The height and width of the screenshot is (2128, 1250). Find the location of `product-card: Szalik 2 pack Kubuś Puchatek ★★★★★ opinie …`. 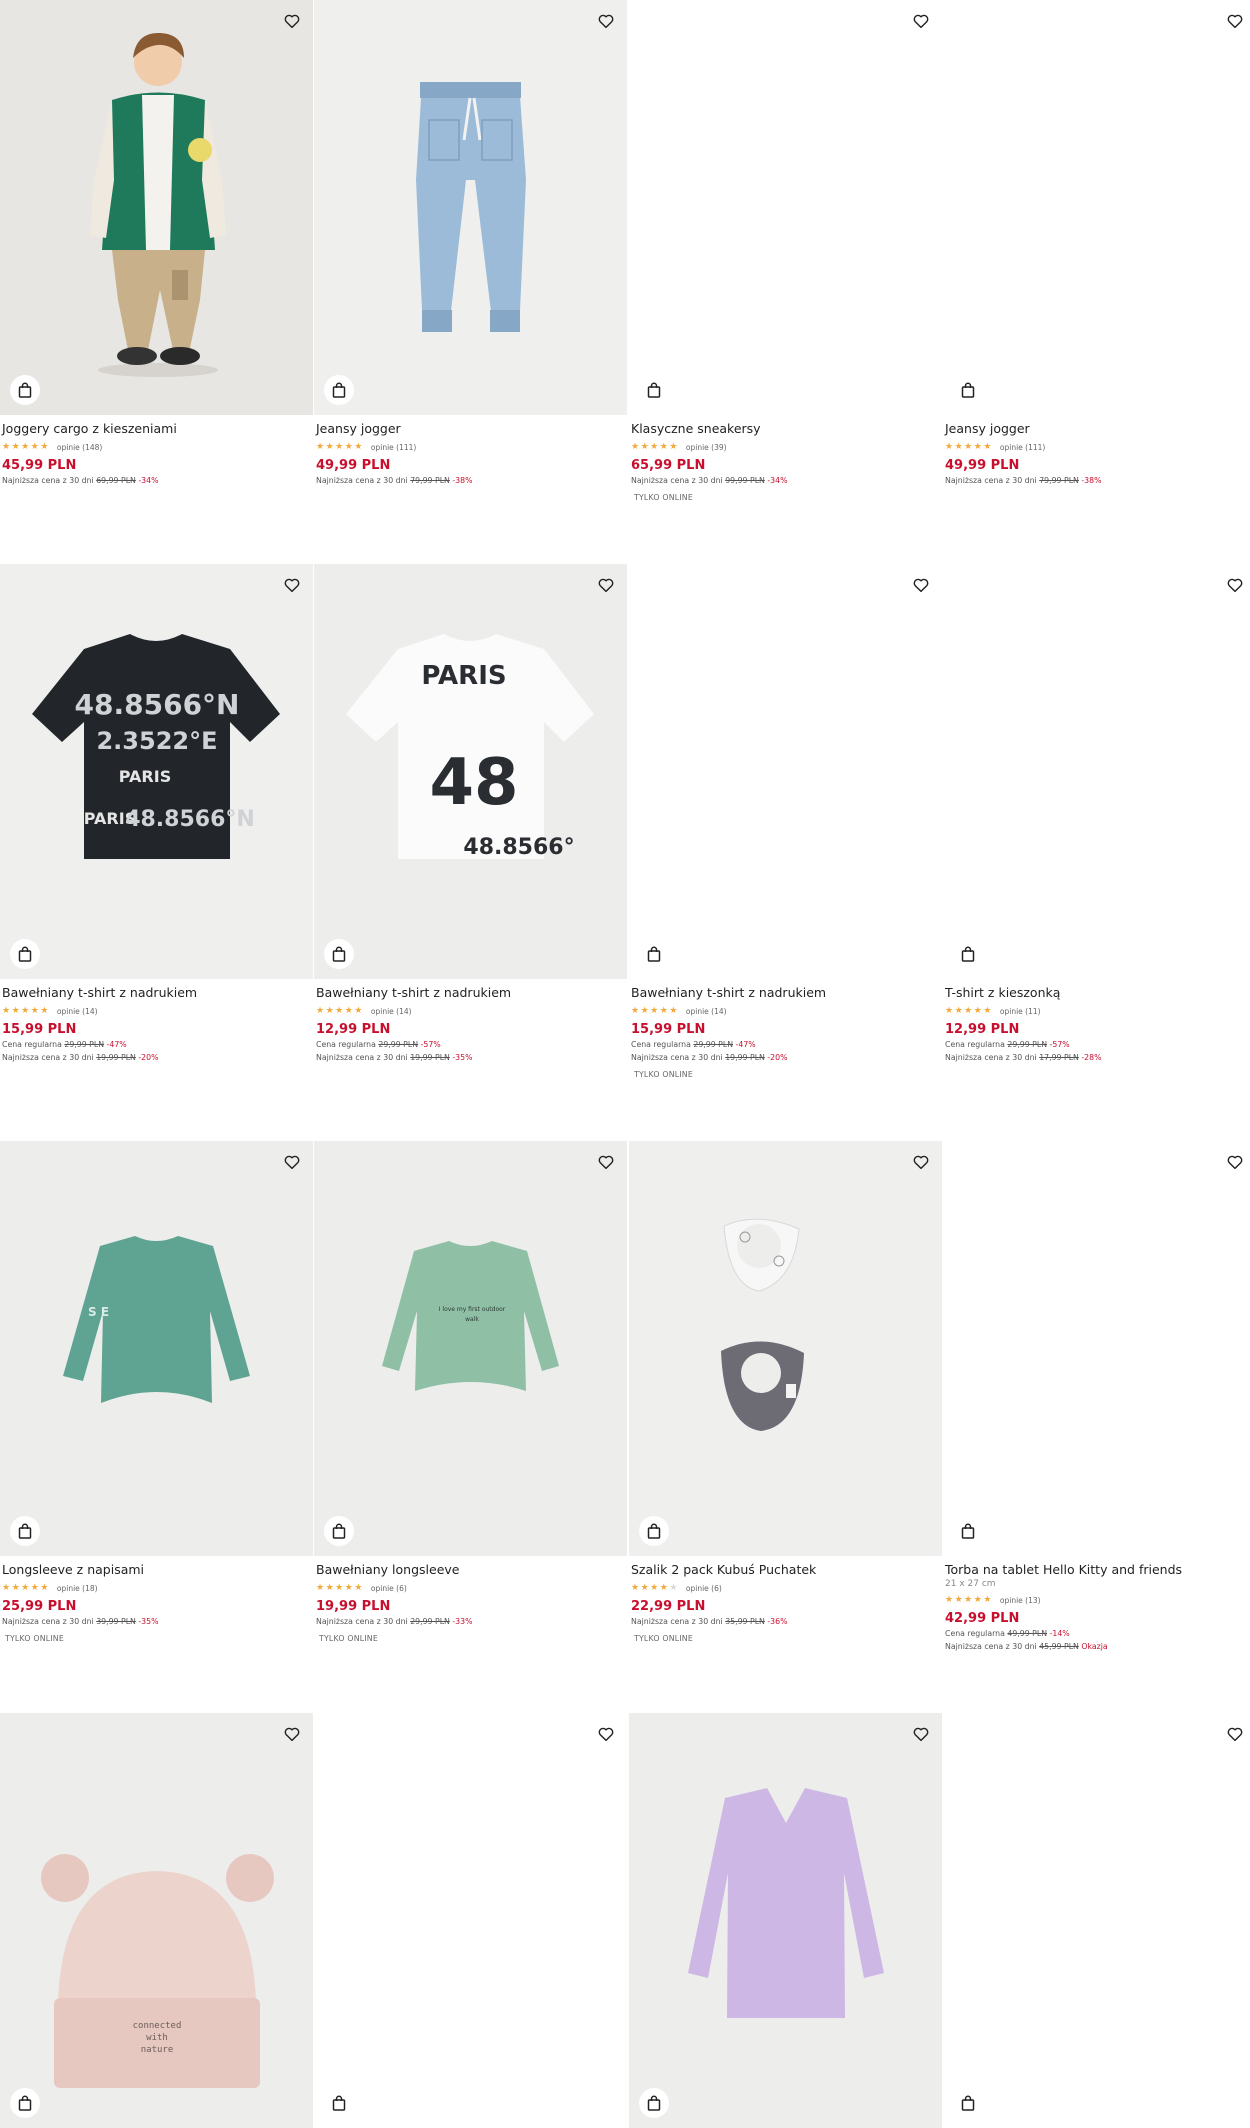

product-card: Szalik 2 pack Kubuś Puchatek ★★★★★ opinie … is located at coordinates (785, 1392).